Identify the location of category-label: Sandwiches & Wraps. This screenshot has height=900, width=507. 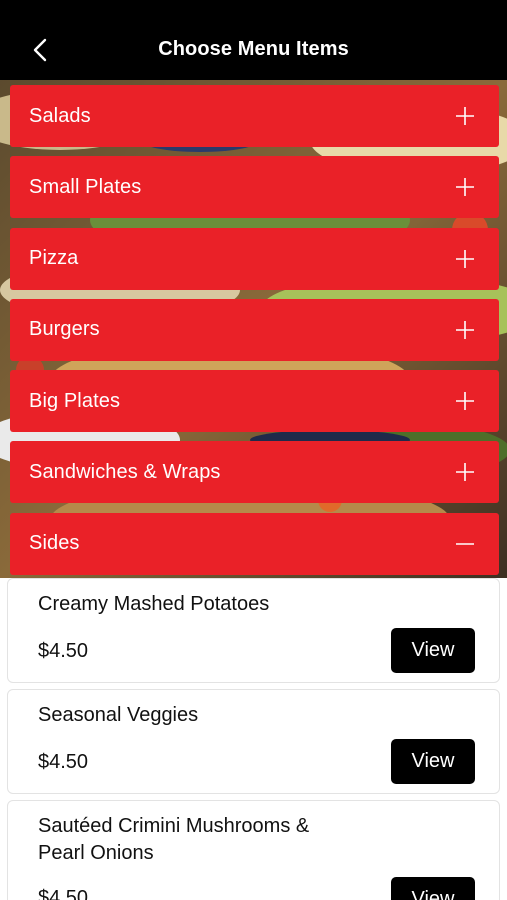
(125, 471).